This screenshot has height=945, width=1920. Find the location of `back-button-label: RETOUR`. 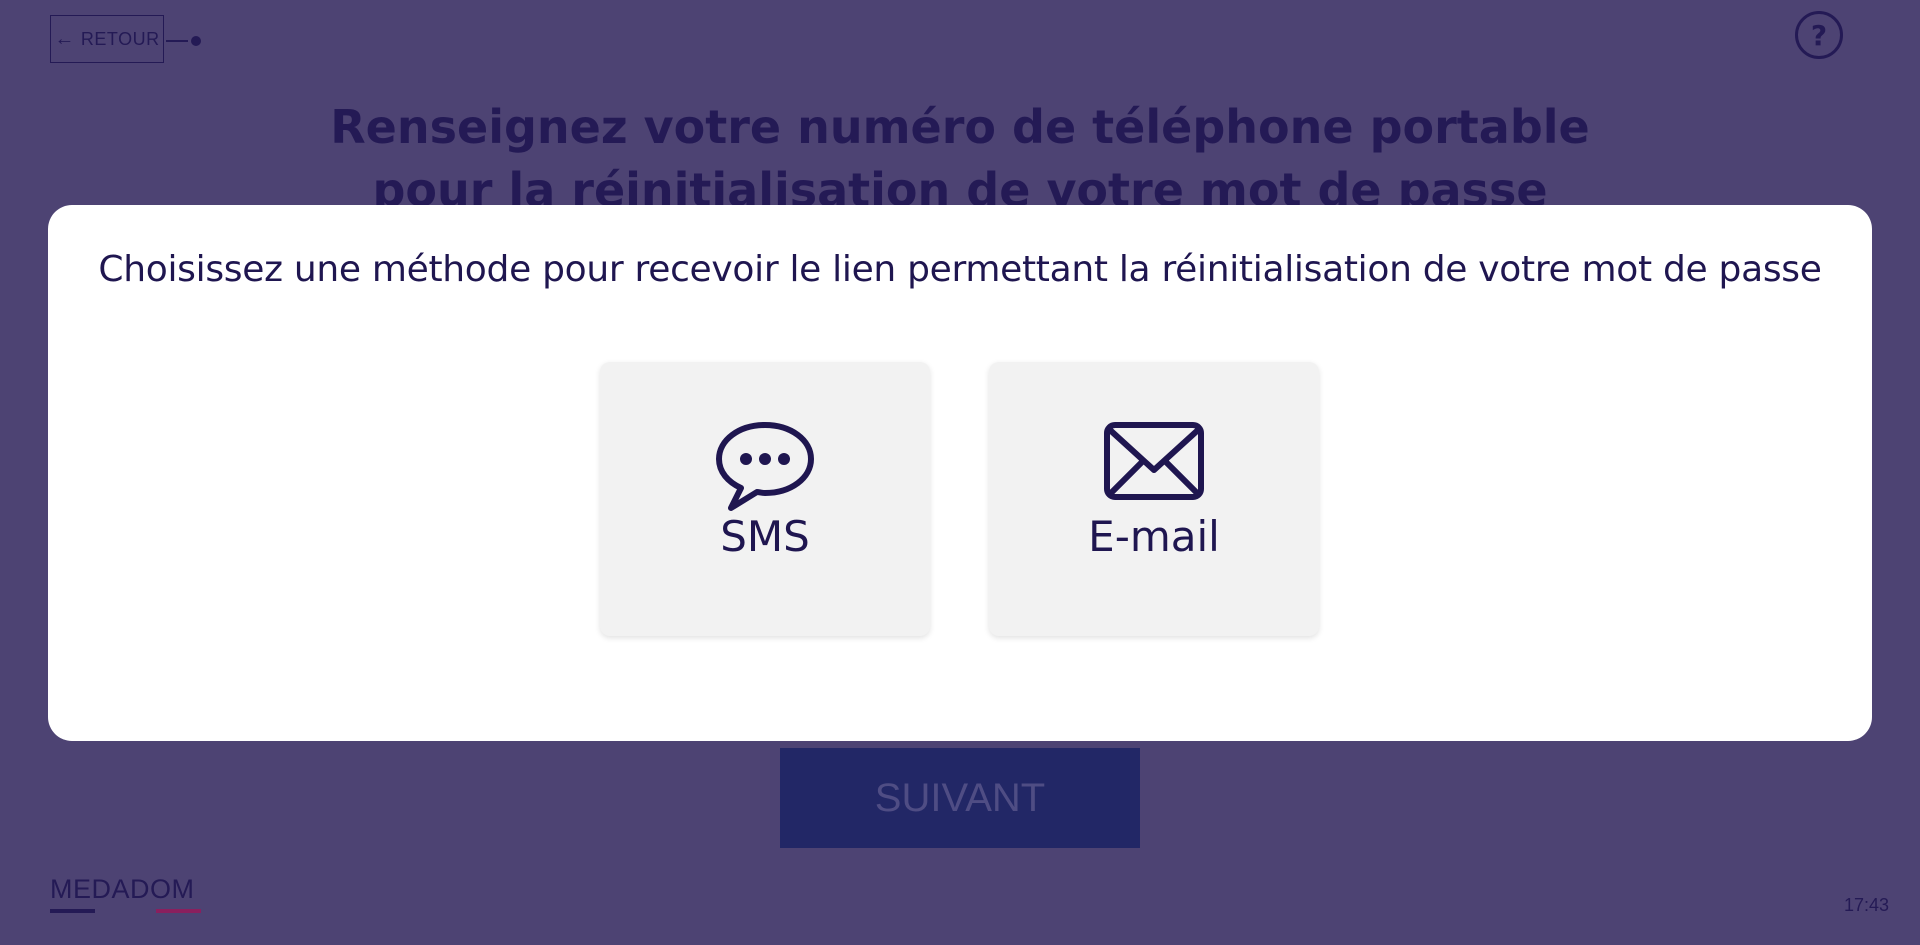

back-button-label: RETOUR is located at coordinates (120, 38).